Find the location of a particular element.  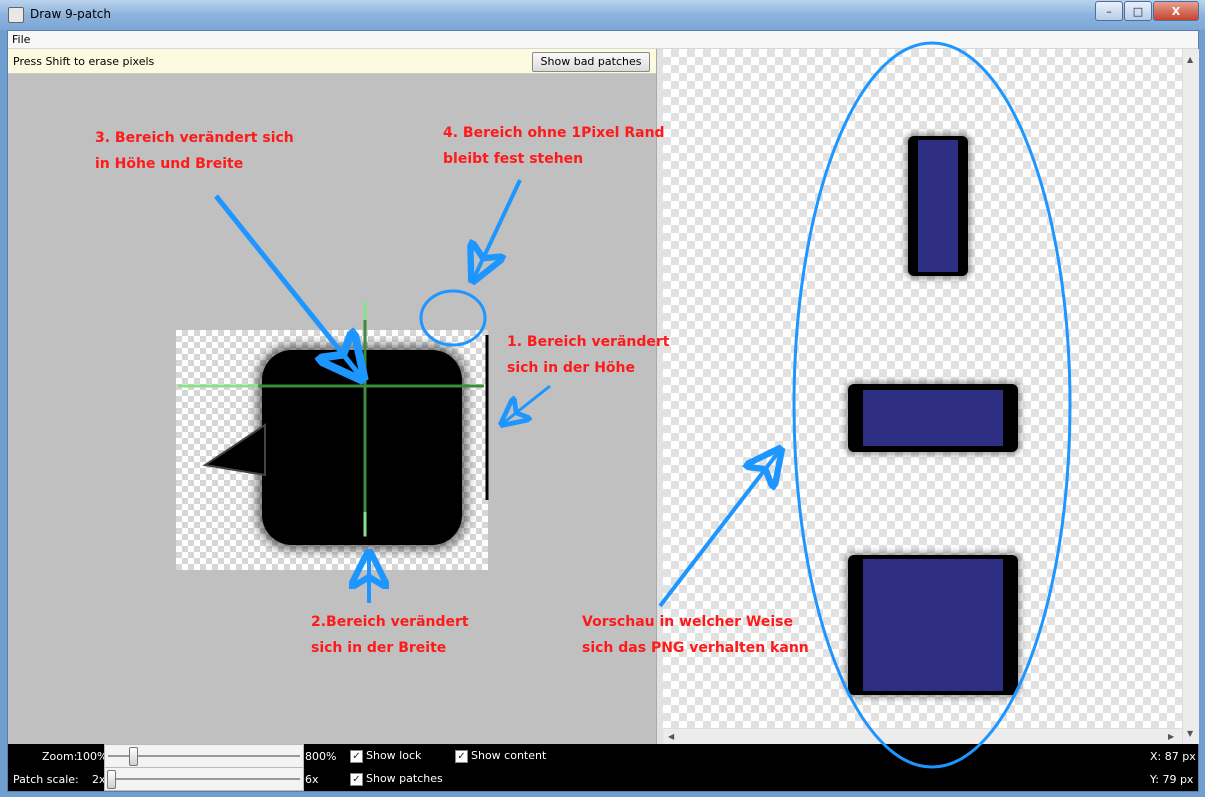

annotation-4-line2: bleibt fest stehen is located at coordinates (513, 159).